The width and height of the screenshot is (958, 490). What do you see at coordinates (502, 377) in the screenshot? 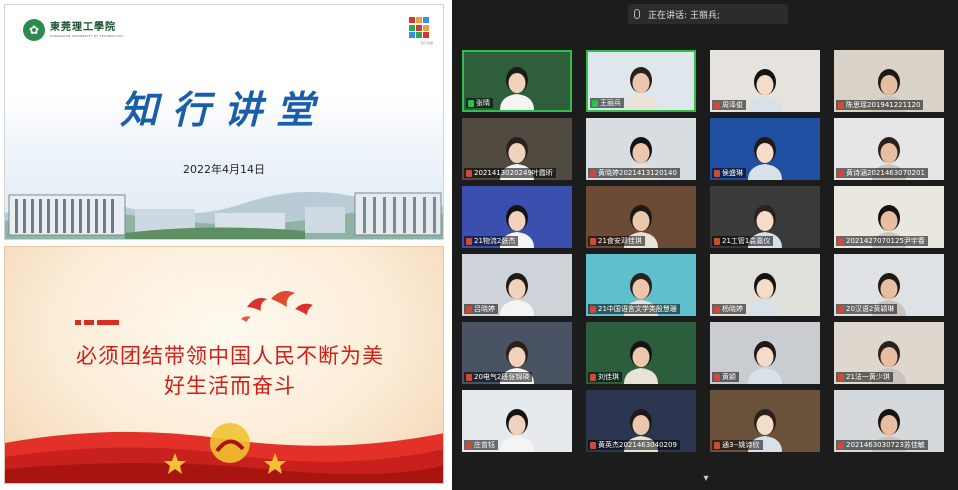
I see `participant-name: 20电气2班张锦瑛` at bounding box center [502, 377].